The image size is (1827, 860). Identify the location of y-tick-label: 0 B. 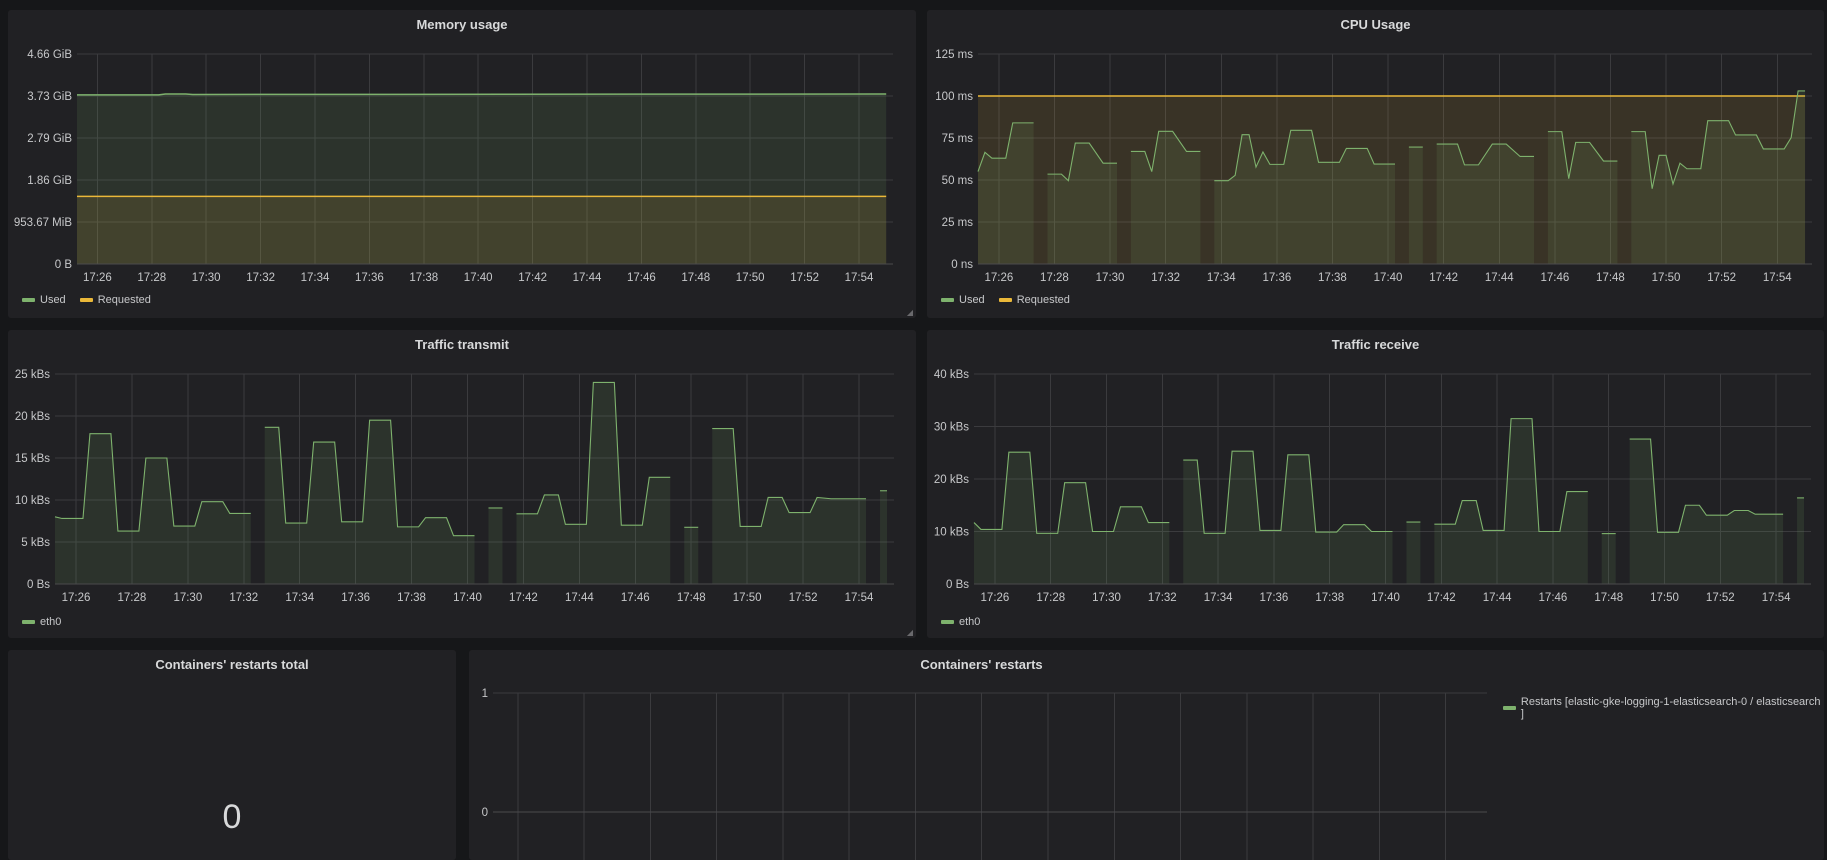
(64, 265).